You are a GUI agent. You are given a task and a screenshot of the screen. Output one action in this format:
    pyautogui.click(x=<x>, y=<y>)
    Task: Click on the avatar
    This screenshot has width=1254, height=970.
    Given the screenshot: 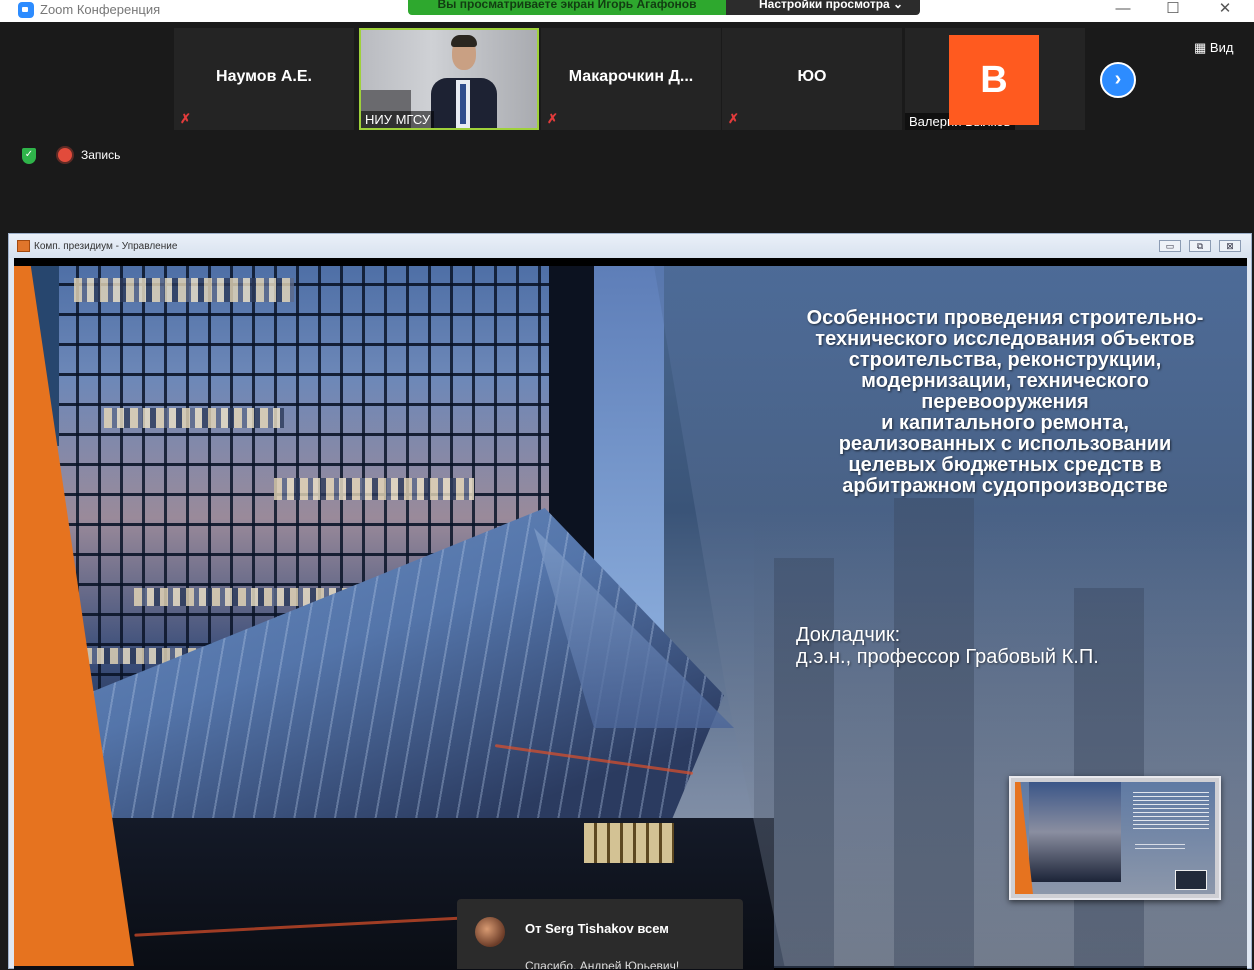 What is the action you would take?
    pyautogui.click(x=490, y=932)
    